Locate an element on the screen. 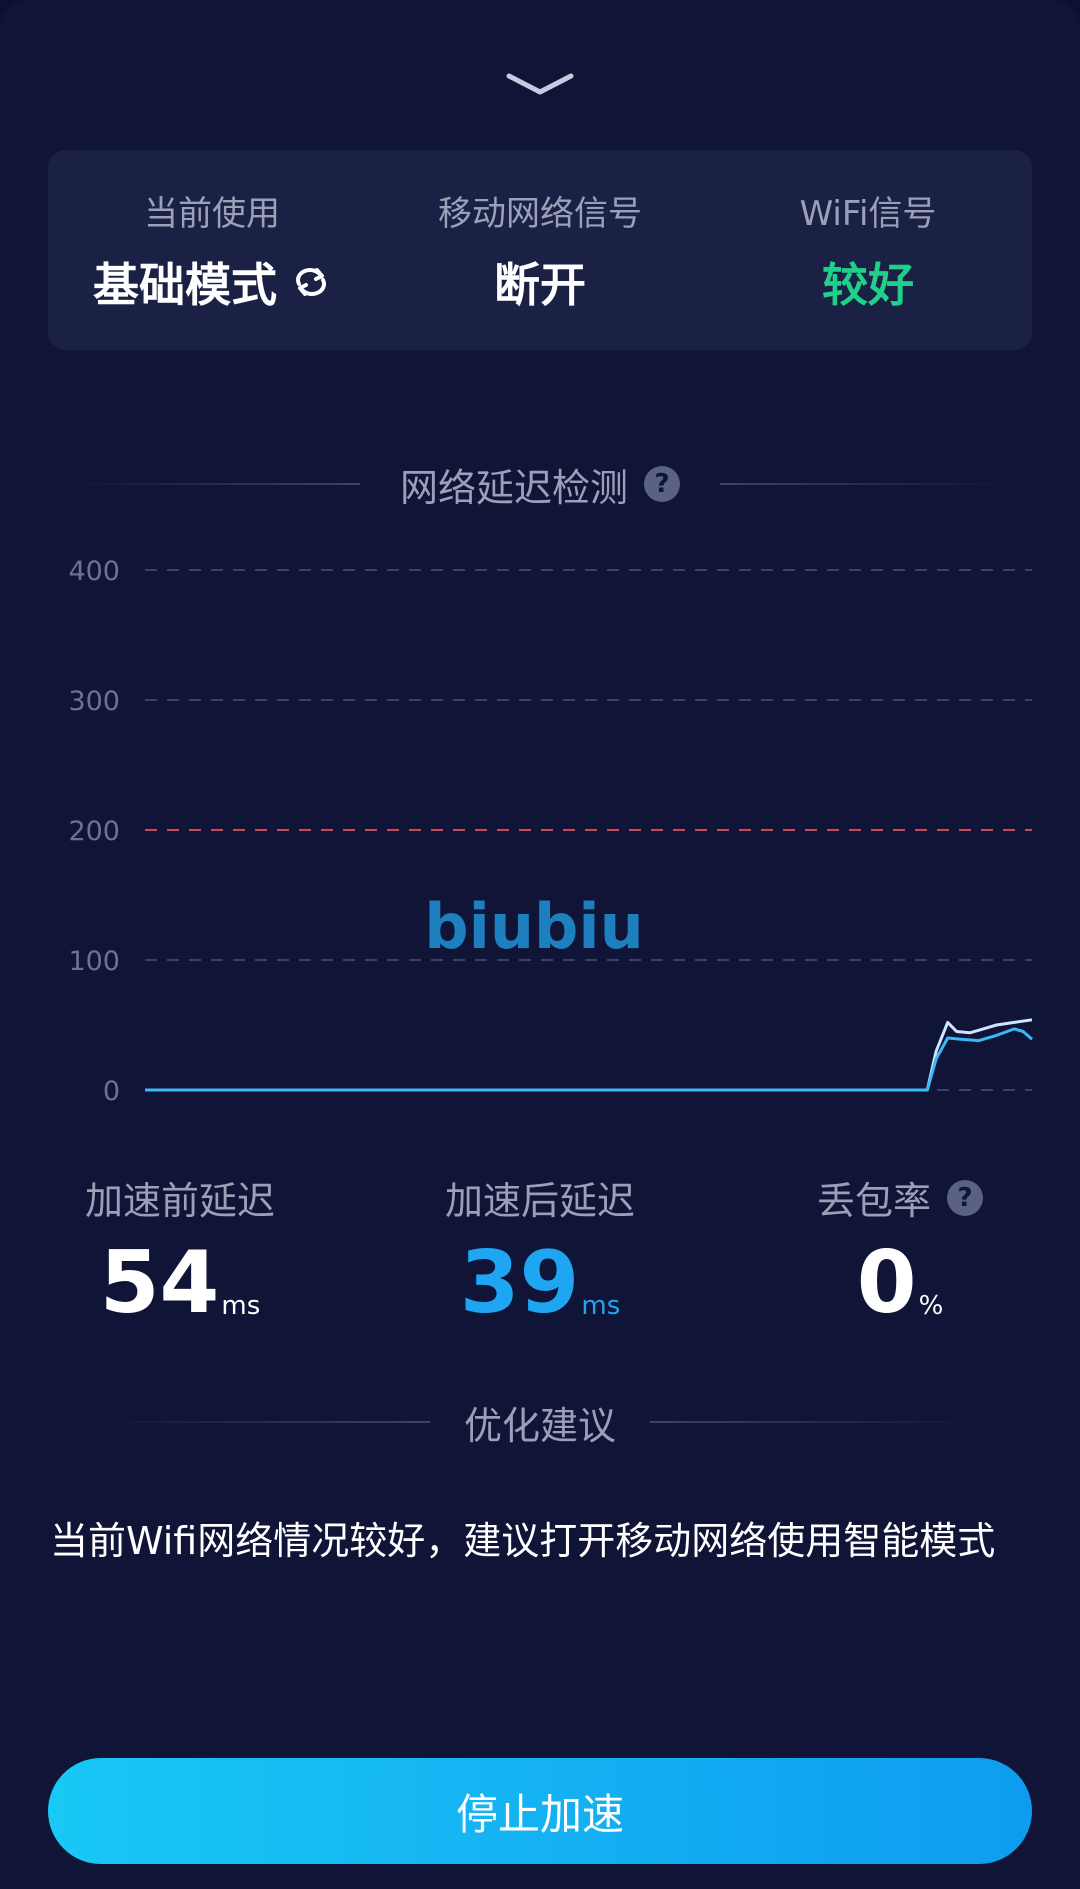 The image size is (1080, 1889). metric-after-unit: ms is located at coordinates (601, 1306).